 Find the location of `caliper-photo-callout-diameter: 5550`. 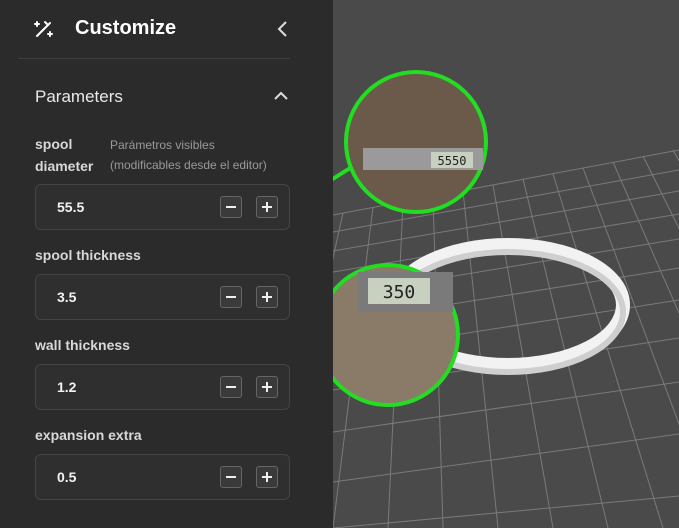

caliper-photo-callout-diameter: 5550 is located at coordinates (416, 142).